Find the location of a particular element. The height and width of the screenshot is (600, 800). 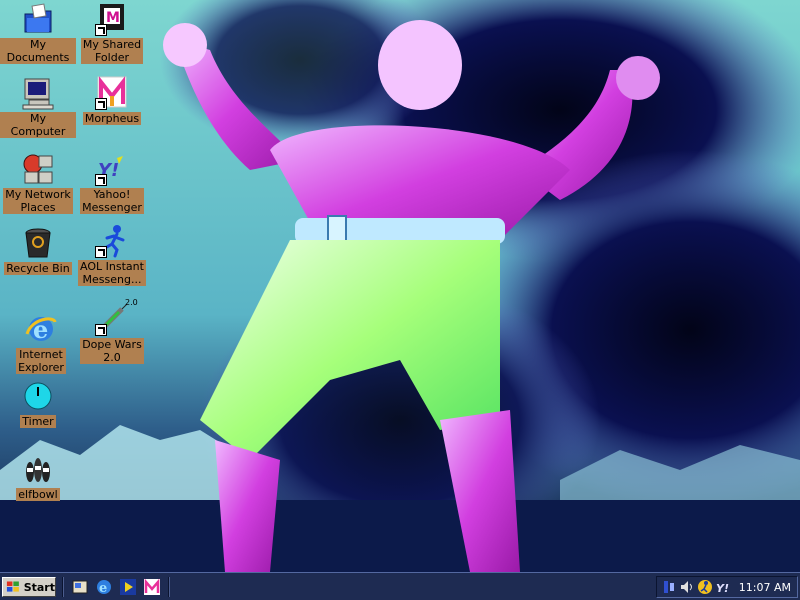

desktop-icon-timer: Timer is located at coordinates (38, 403).